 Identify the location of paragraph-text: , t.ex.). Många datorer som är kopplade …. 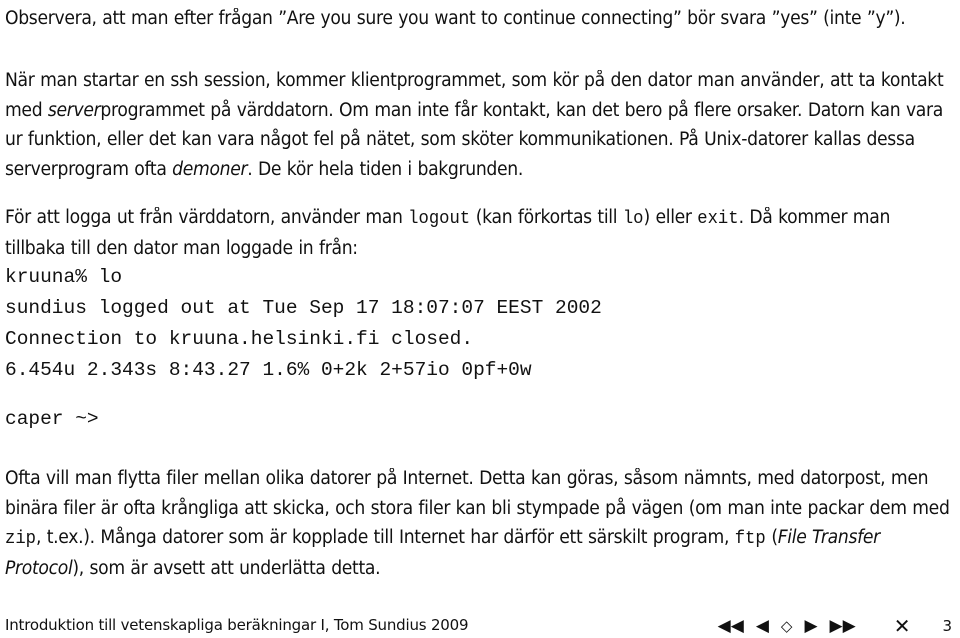
(385, 537).